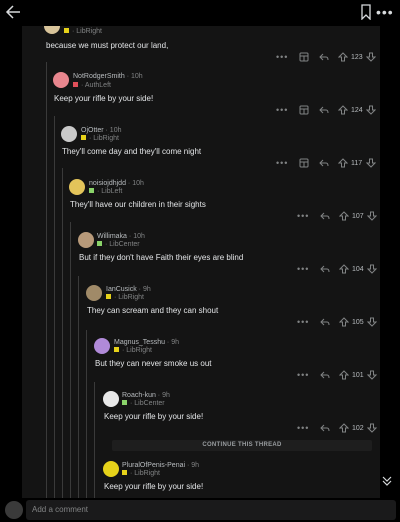  I want to click on back-arrow-icon, so click(14, 13).